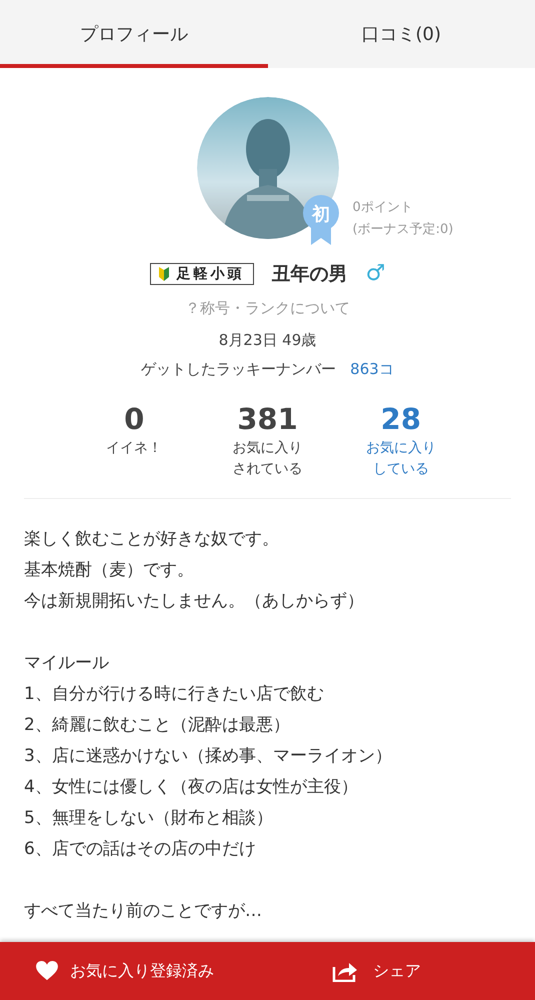 The width and height of the screenshot is (535, 1000). I want to click on heart-icon, so click(47, 971).